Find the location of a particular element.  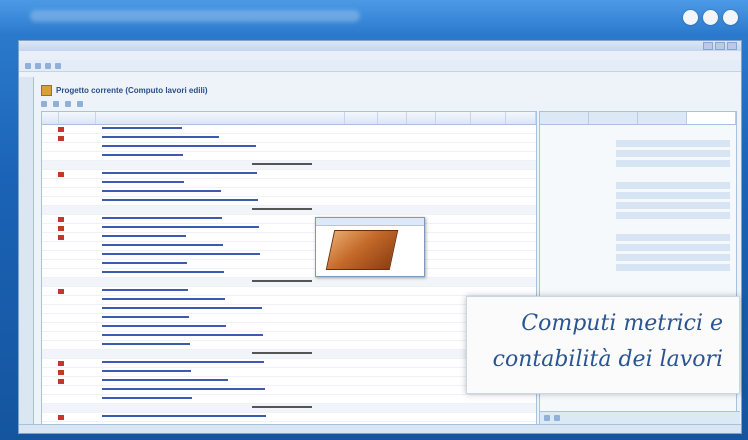

tile-preview-popup is located at coordinates (370, 247).